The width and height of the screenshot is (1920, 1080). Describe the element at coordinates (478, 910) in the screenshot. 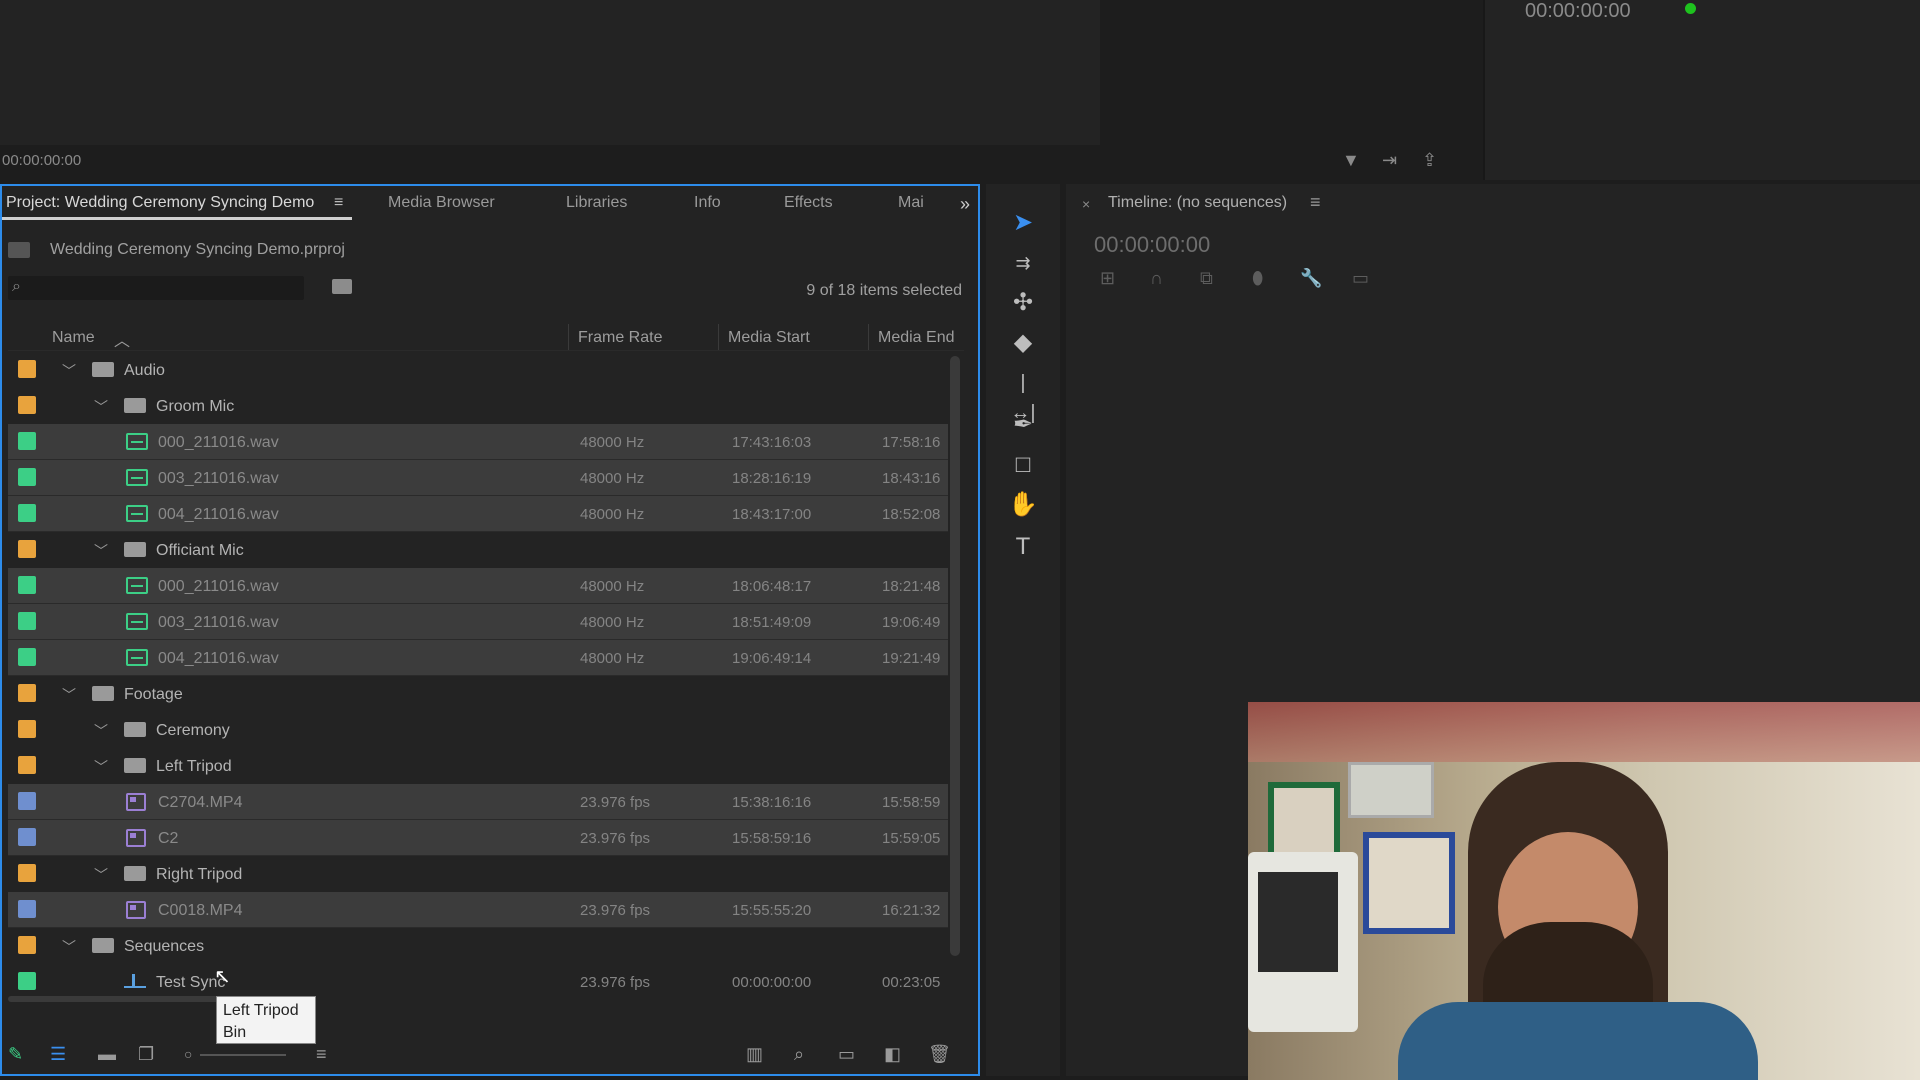

I see `list-item: C0018.MP4 23.976 fps 15:55:55:20 16:21:32` at that location.